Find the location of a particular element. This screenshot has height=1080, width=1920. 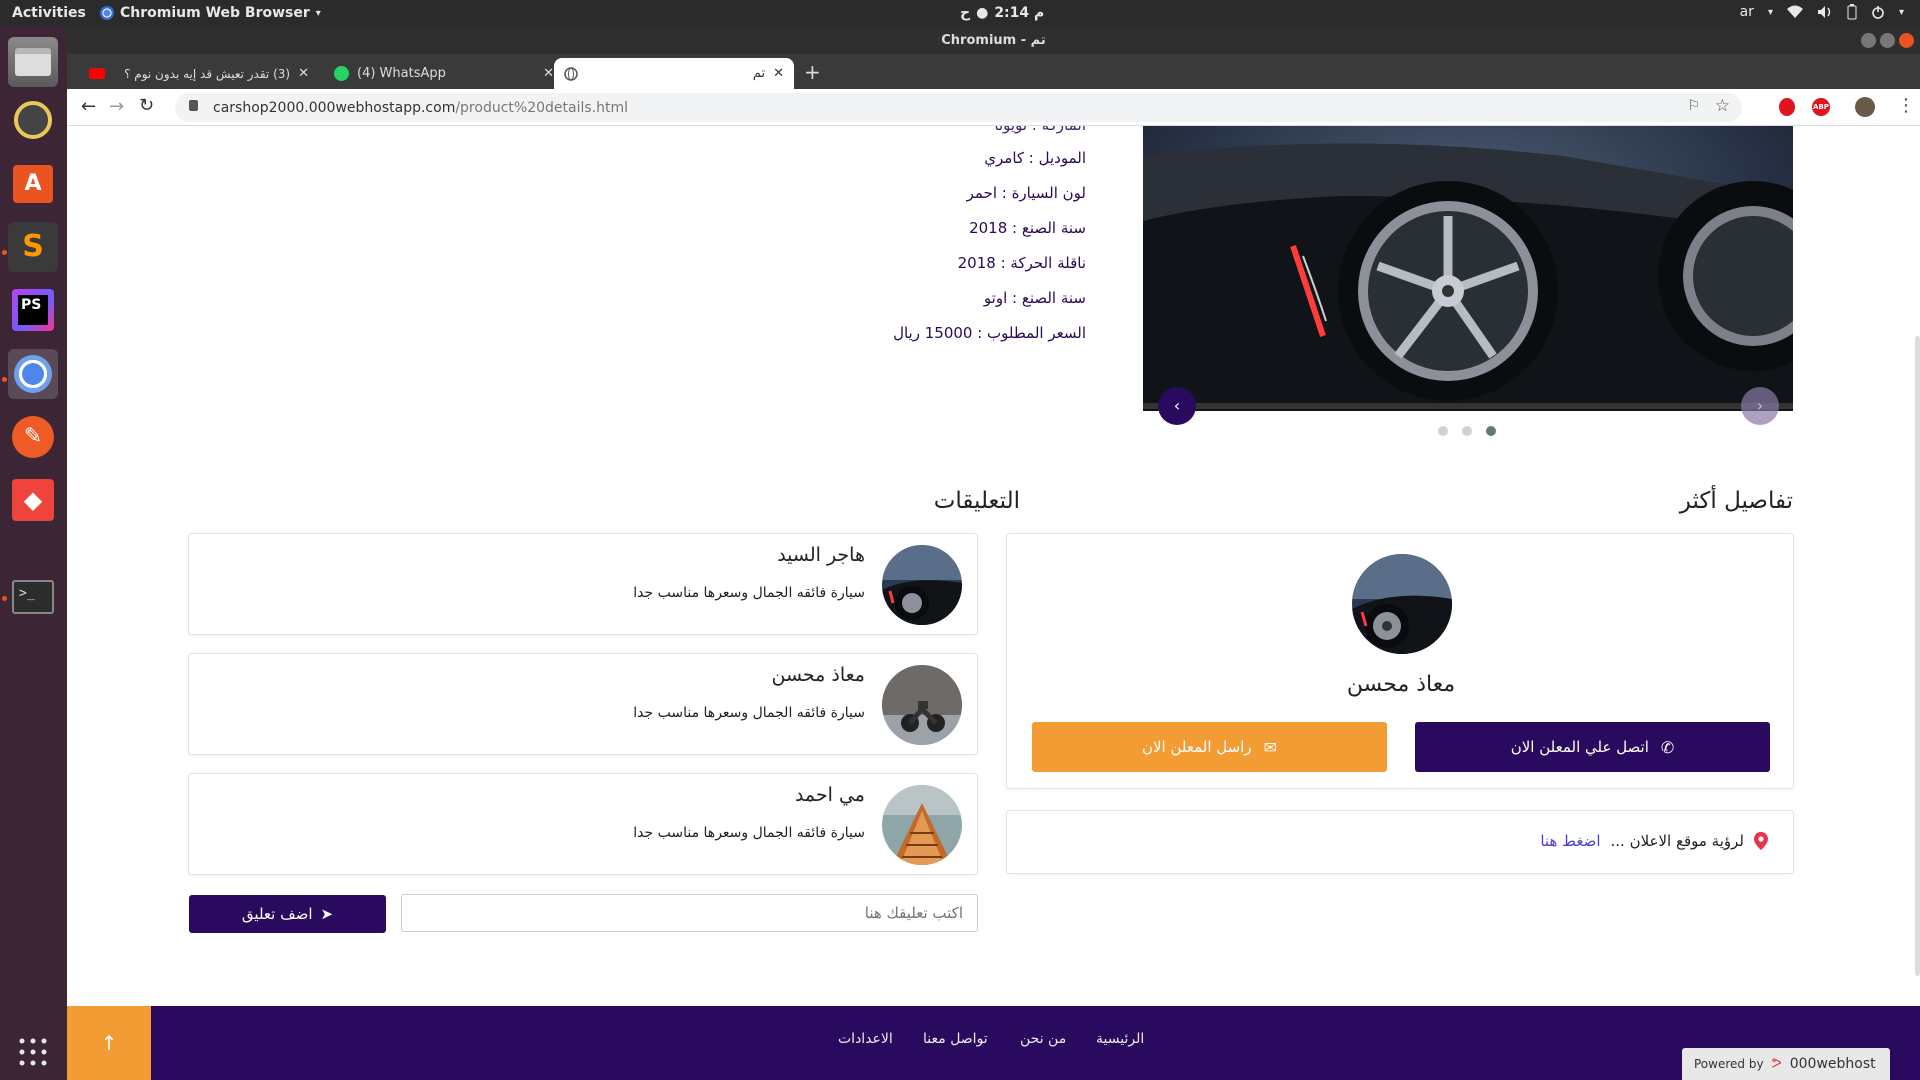

car-photo is located at coordinates (1468, 268).